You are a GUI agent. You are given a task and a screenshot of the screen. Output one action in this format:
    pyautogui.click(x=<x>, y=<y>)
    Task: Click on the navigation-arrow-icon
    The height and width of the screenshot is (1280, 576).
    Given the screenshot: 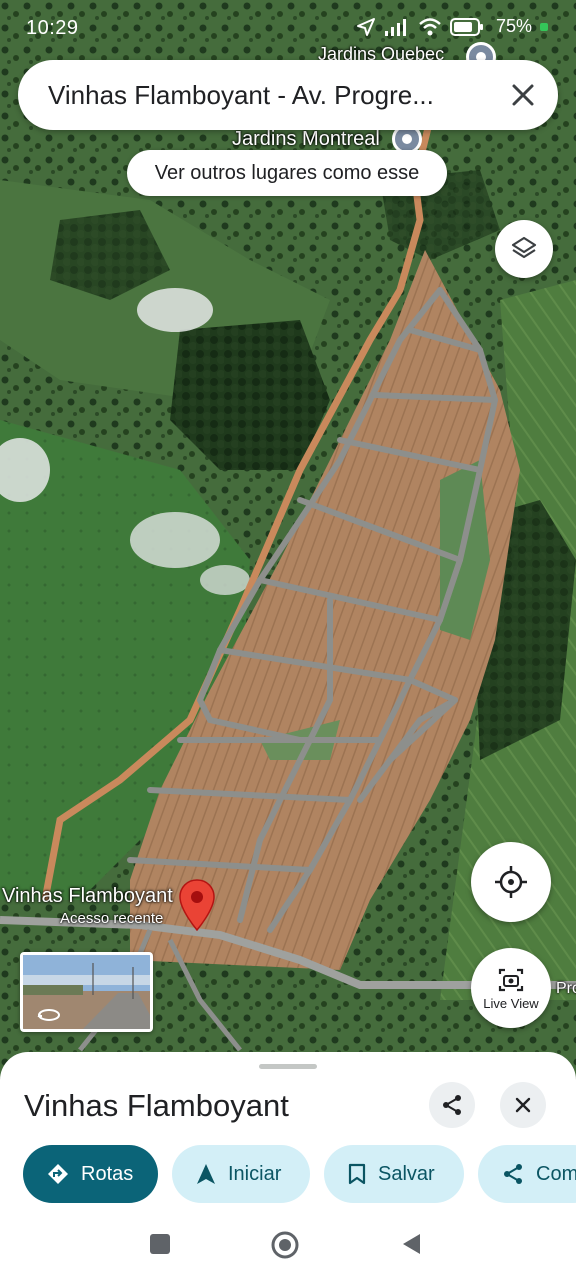 What is the action you would take?
    pyautogui.click(x=206, y=1174)
    